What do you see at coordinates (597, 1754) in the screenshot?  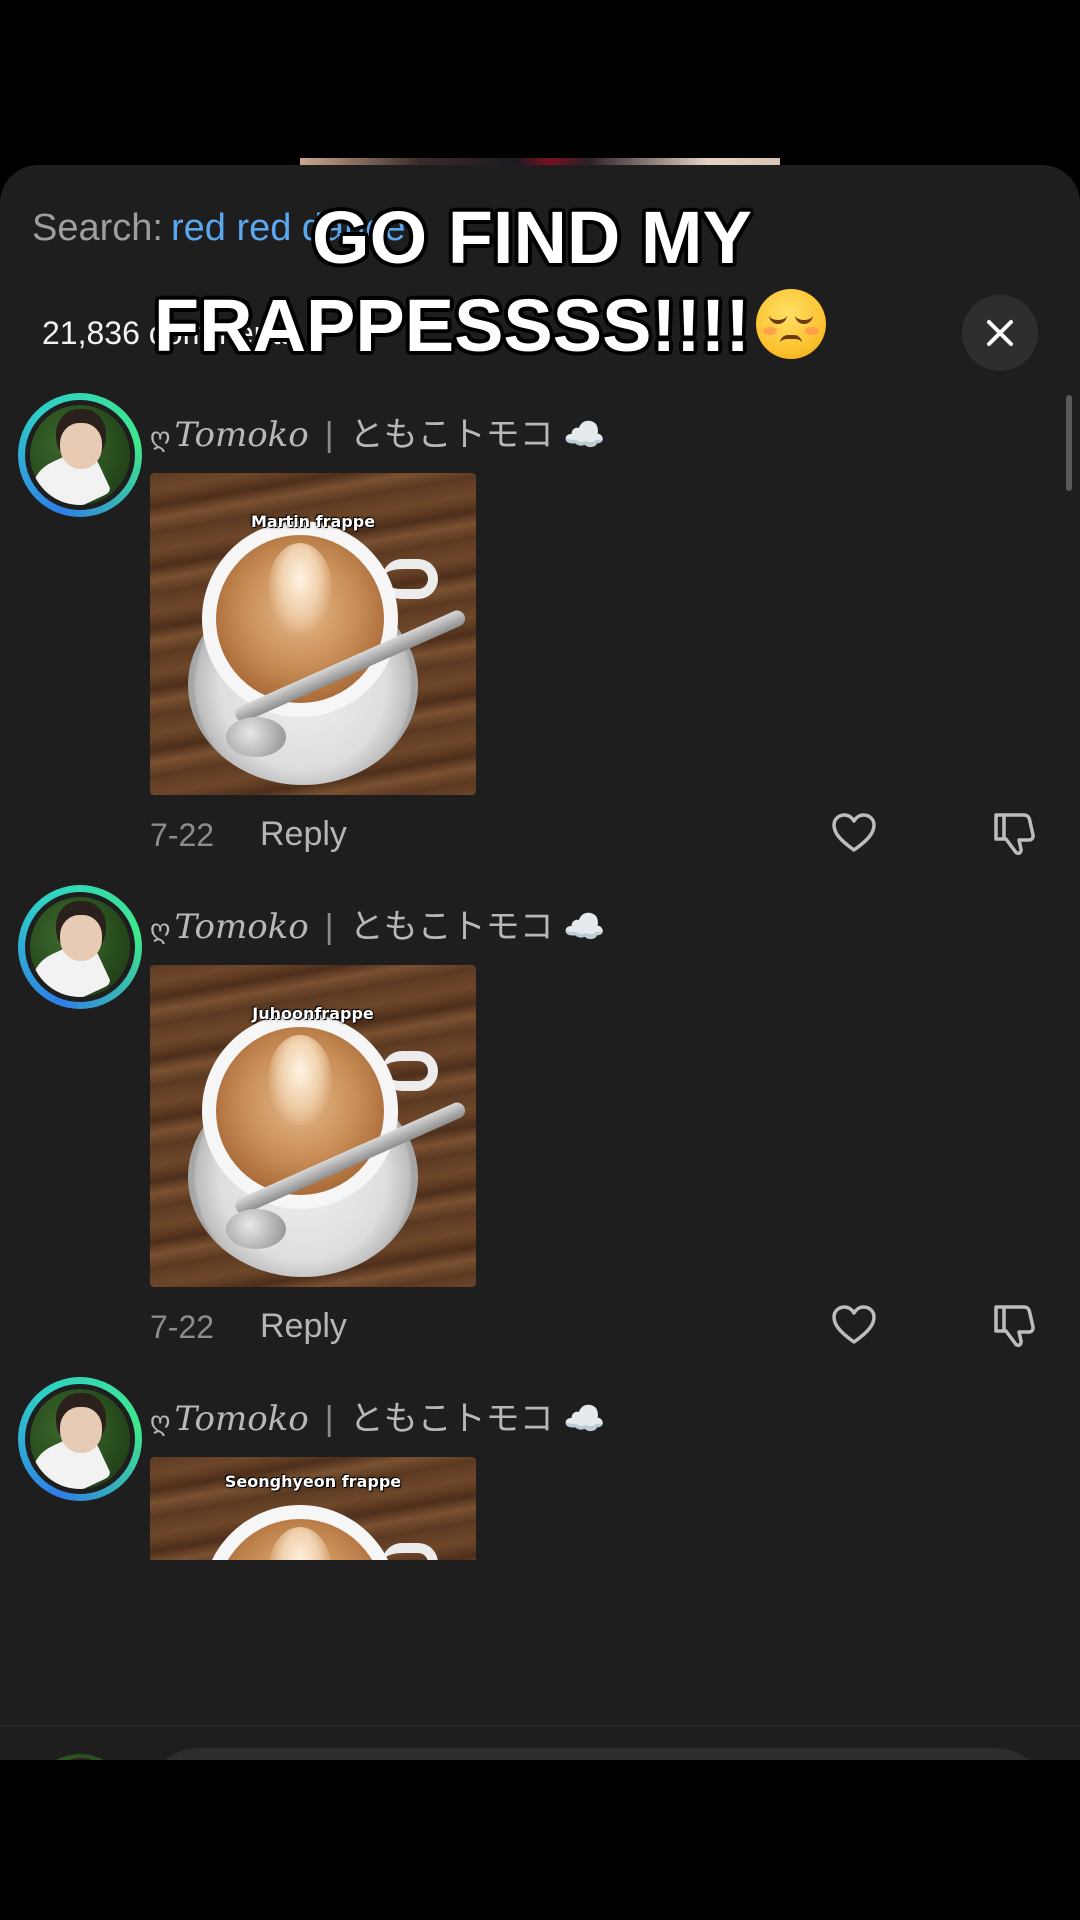 I see `comment-input-pill` at bounding box center [597, 1754].